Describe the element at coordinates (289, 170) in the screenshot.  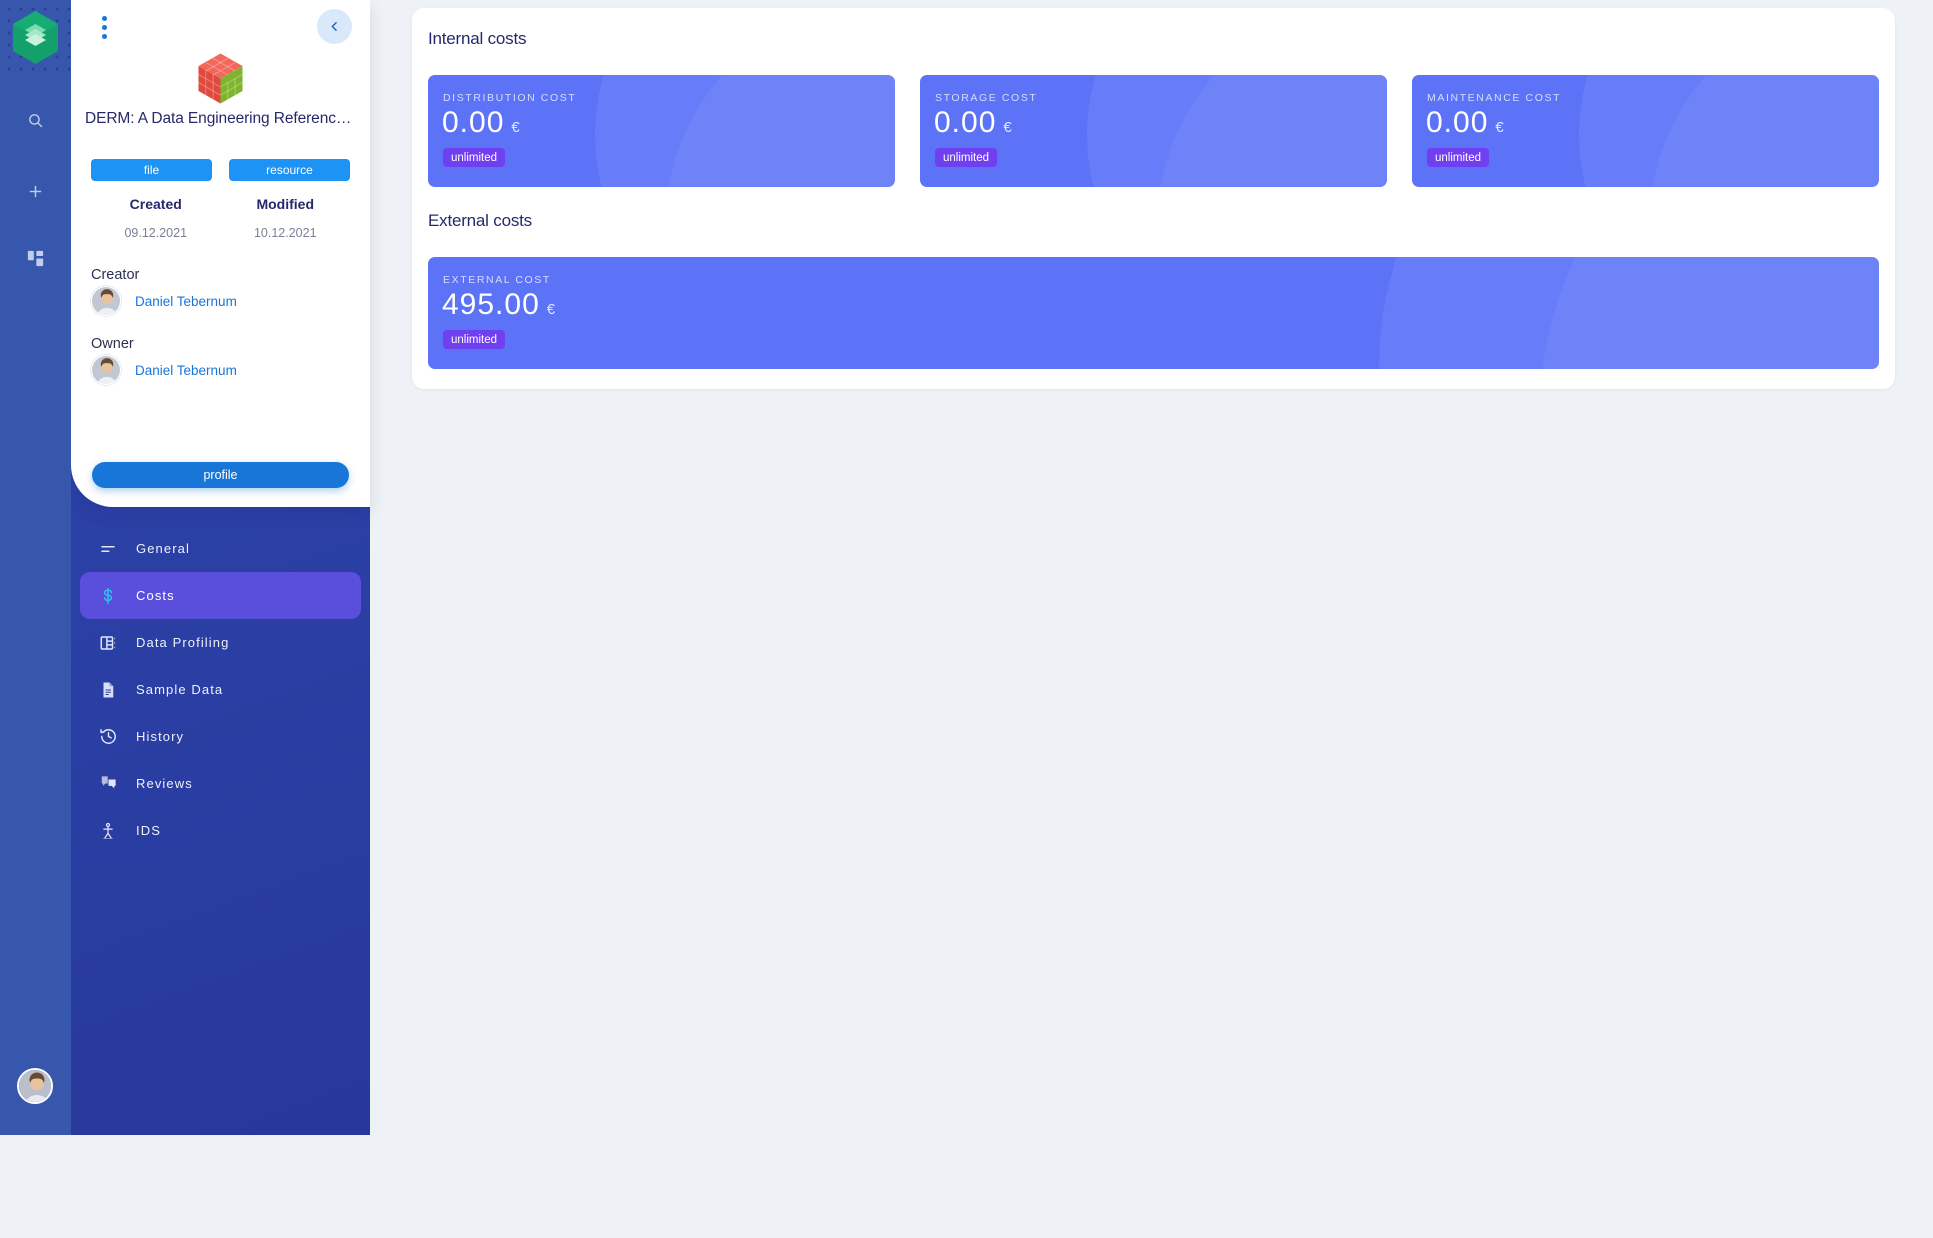
I see `tag-resource: resource` at that location.